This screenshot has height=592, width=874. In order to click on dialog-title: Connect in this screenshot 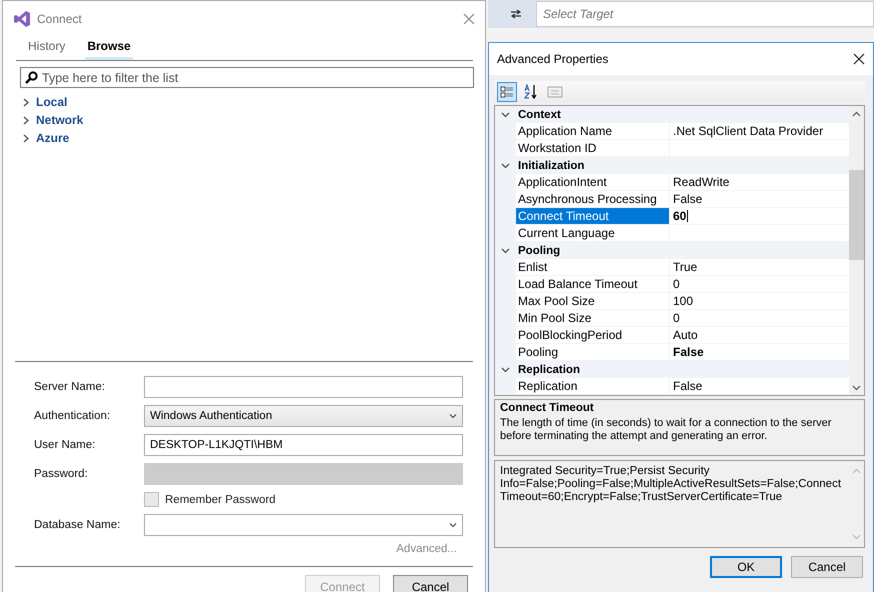, I will do `click(60, 19)`.